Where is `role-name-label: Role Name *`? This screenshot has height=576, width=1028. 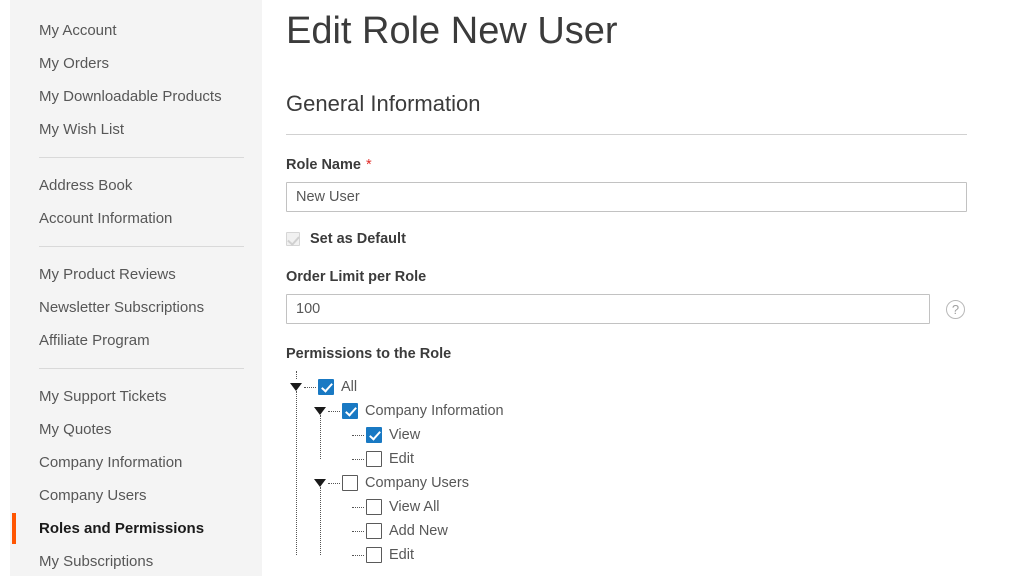 role-name-label: Role Name * is located at coordinates (657, 165).